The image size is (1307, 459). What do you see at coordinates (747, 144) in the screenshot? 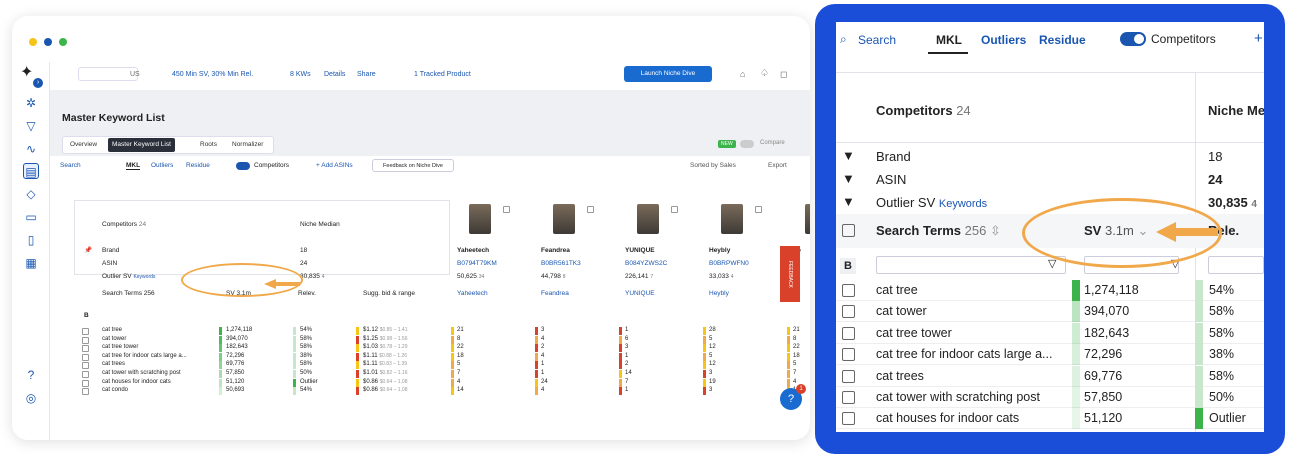
I see `compare-toggle` at bounding box center [747, 144].